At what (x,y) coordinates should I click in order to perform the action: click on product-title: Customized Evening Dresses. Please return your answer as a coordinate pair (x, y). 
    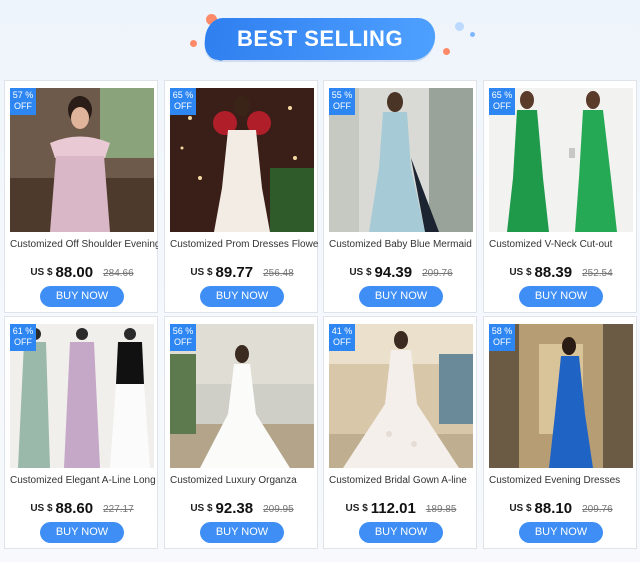
    Looking at the image, I should click on (563, 480).